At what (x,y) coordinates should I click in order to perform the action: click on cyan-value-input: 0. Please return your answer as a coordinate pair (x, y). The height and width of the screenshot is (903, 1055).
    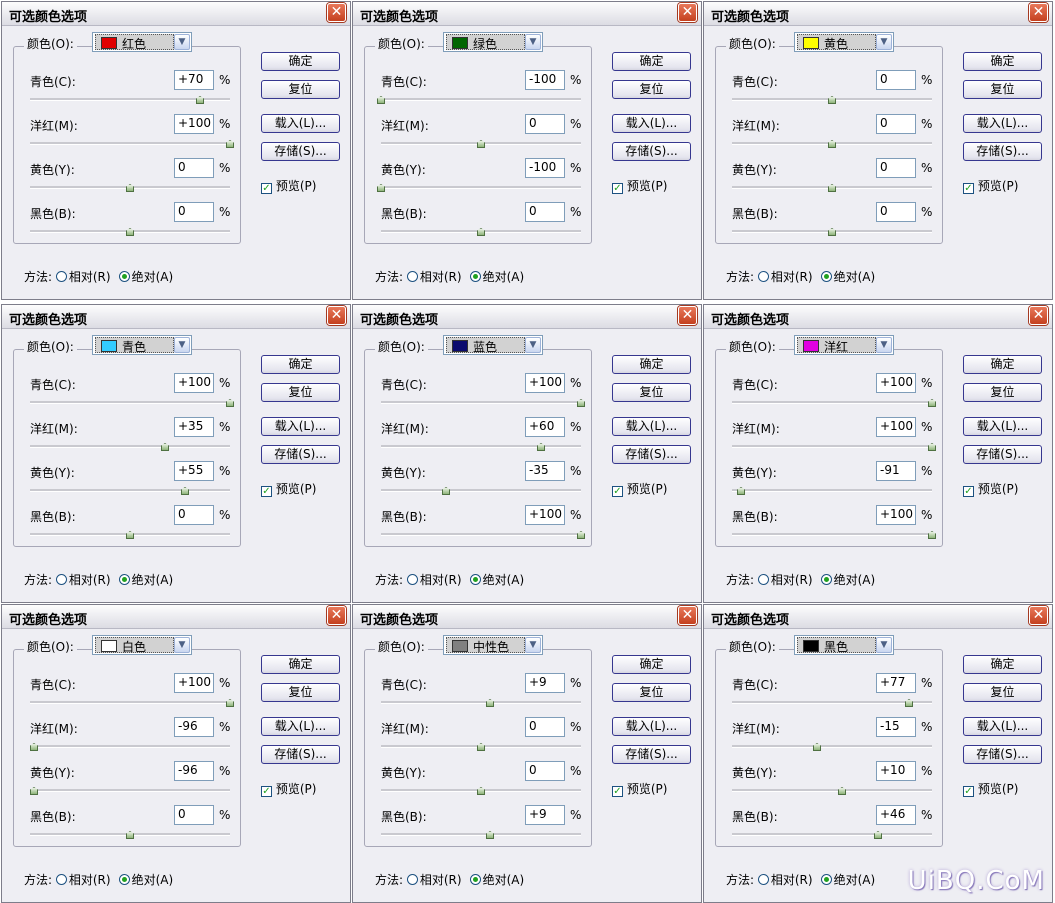
    Looking at the image, I should click on (896, 80).